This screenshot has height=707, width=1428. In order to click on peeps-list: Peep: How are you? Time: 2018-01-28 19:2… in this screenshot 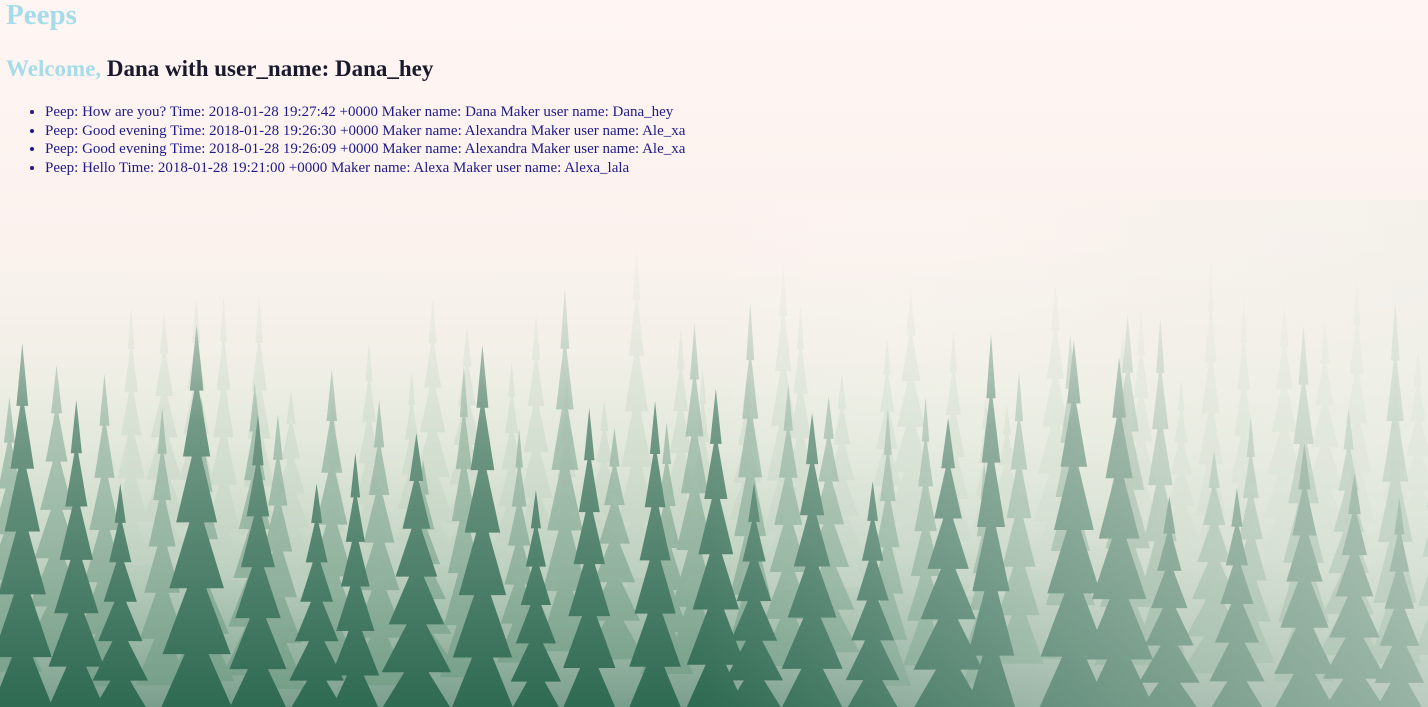, I will do `click(345, 140)`.